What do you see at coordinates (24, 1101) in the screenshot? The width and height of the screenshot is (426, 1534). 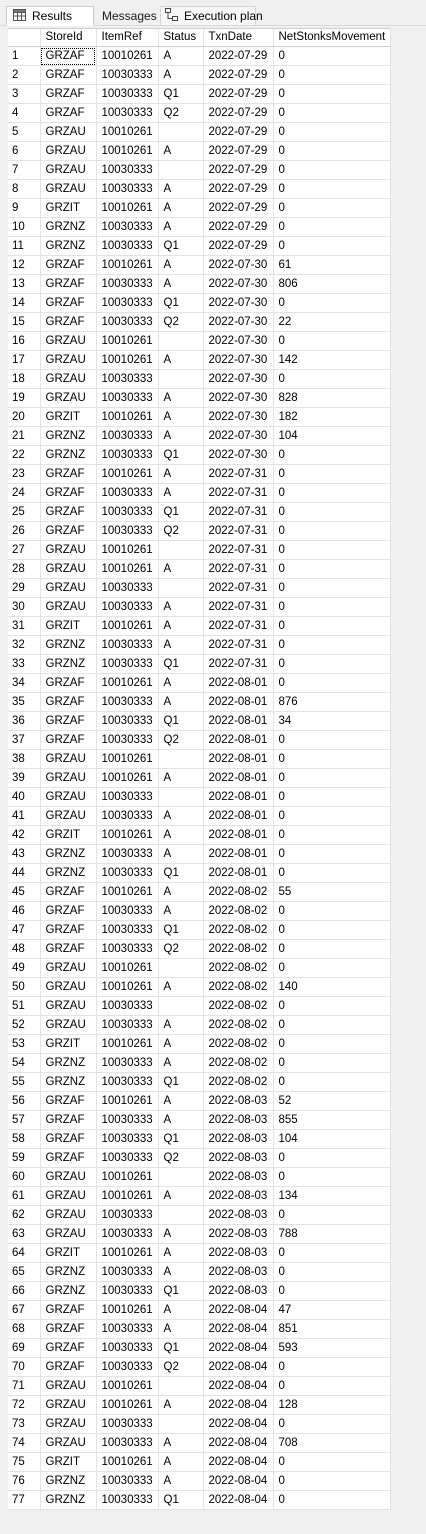 I see `row-number: 56` at bounding box center [24, 1101].